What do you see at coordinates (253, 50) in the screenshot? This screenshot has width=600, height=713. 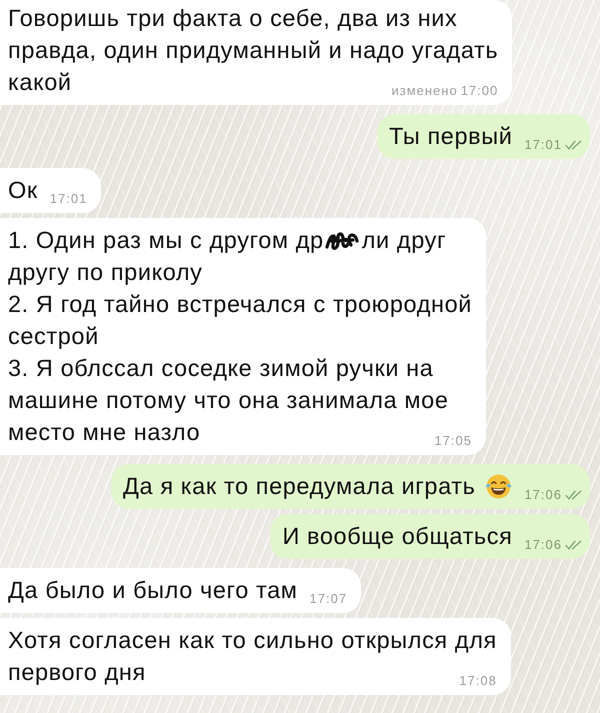 I see `message-text: правда, один придуманный и надо угадать` at bounding box center [253, 50].